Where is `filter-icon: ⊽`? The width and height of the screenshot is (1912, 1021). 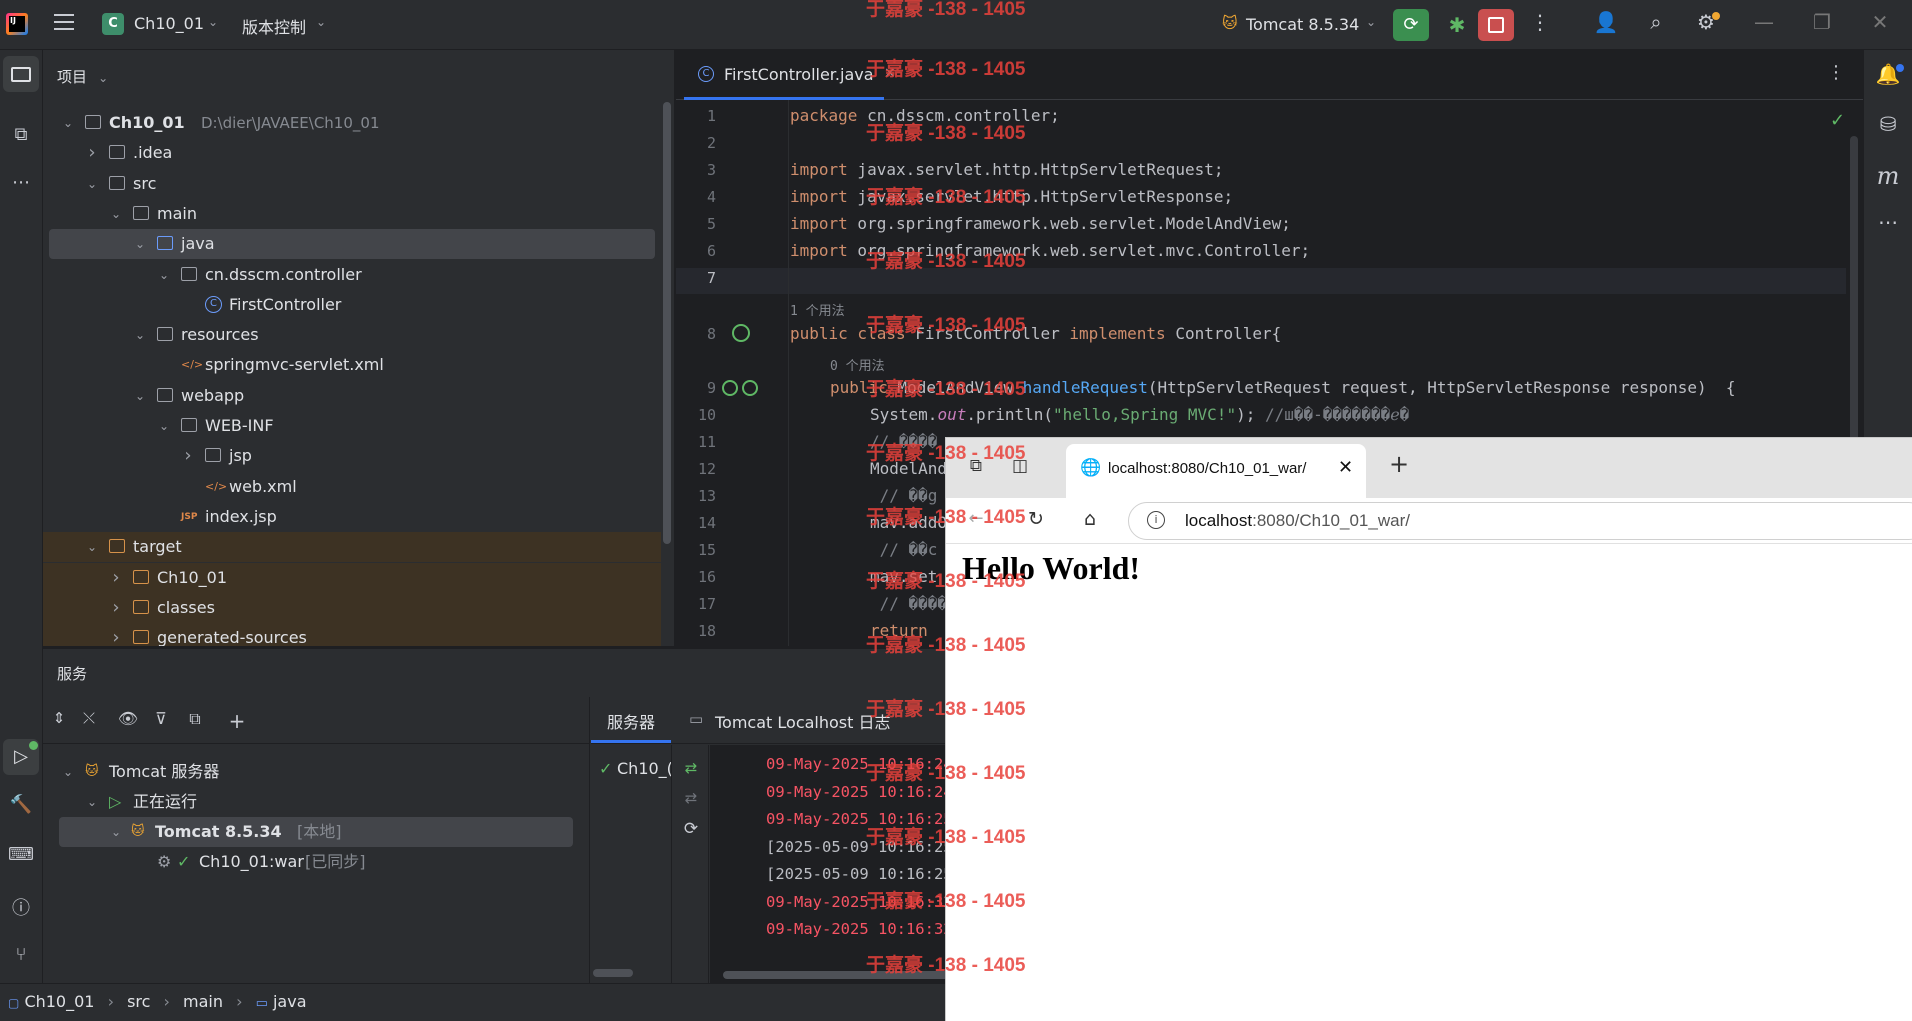
filter-icon: ⊽ is located at coordinates (161, 718).